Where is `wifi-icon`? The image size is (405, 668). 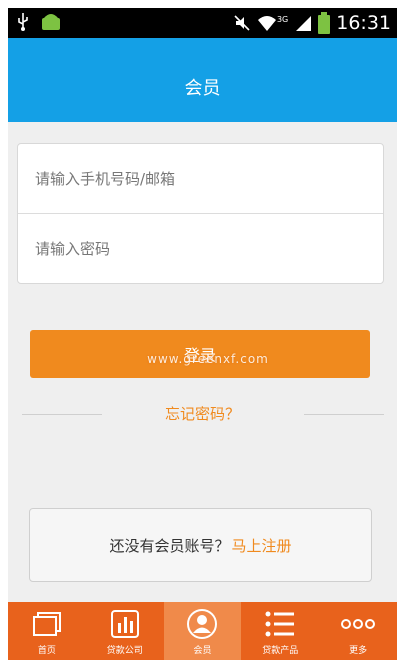 wifi-icon is located at coordinates (266, 23).